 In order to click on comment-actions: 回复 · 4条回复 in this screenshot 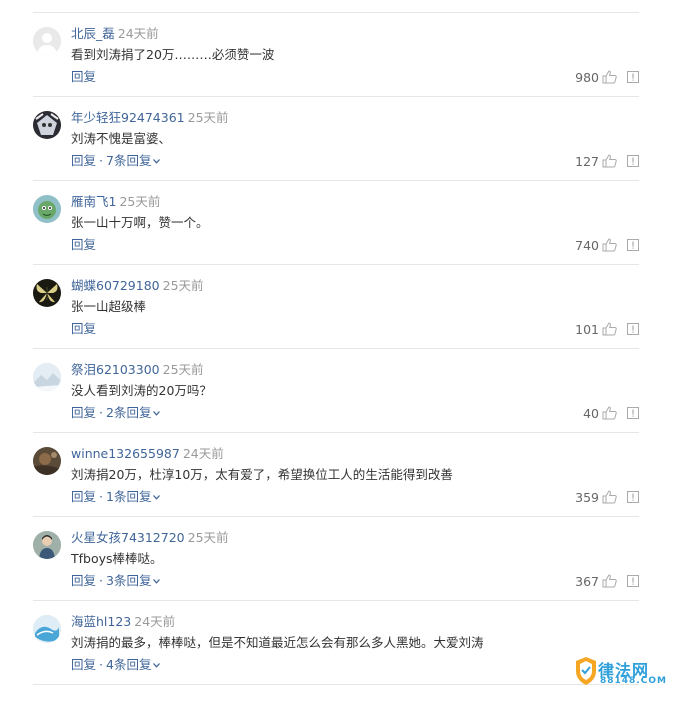, I will do `click(116, 665)`.